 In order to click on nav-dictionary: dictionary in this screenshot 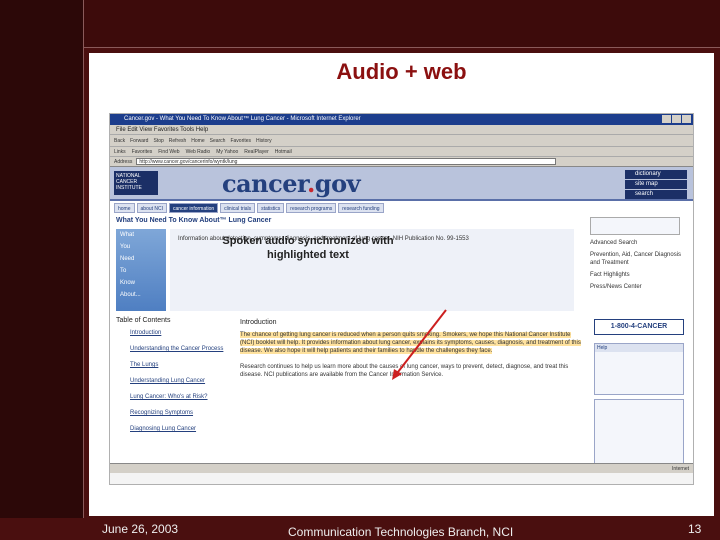, I will do `click(656, 174)`.